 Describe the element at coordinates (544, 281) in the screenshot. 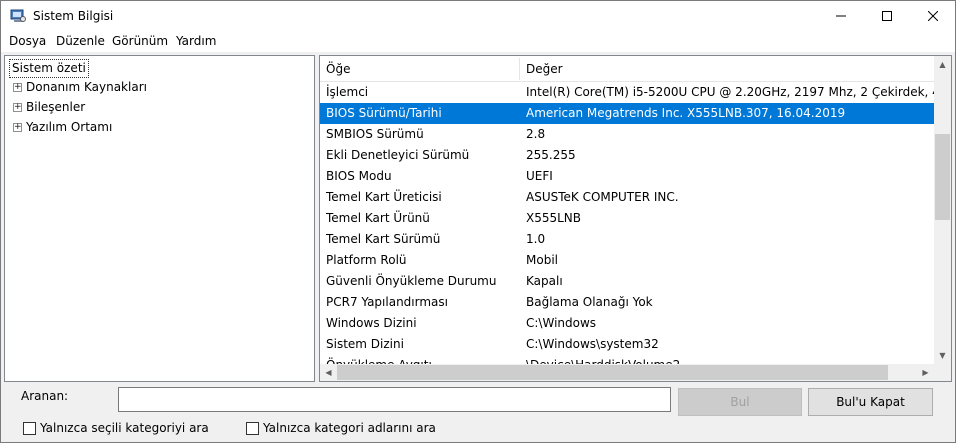

I see `row-value-cell: Kapalı` at that location.